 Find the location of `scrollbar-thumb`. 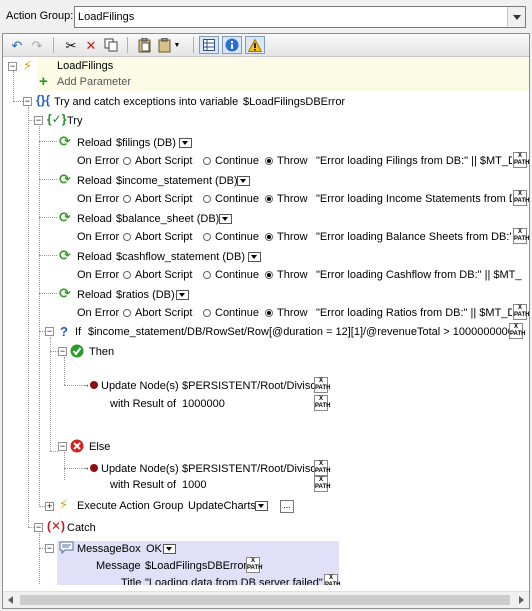

scrollbar-thumb is located at coordinates (265, 600).